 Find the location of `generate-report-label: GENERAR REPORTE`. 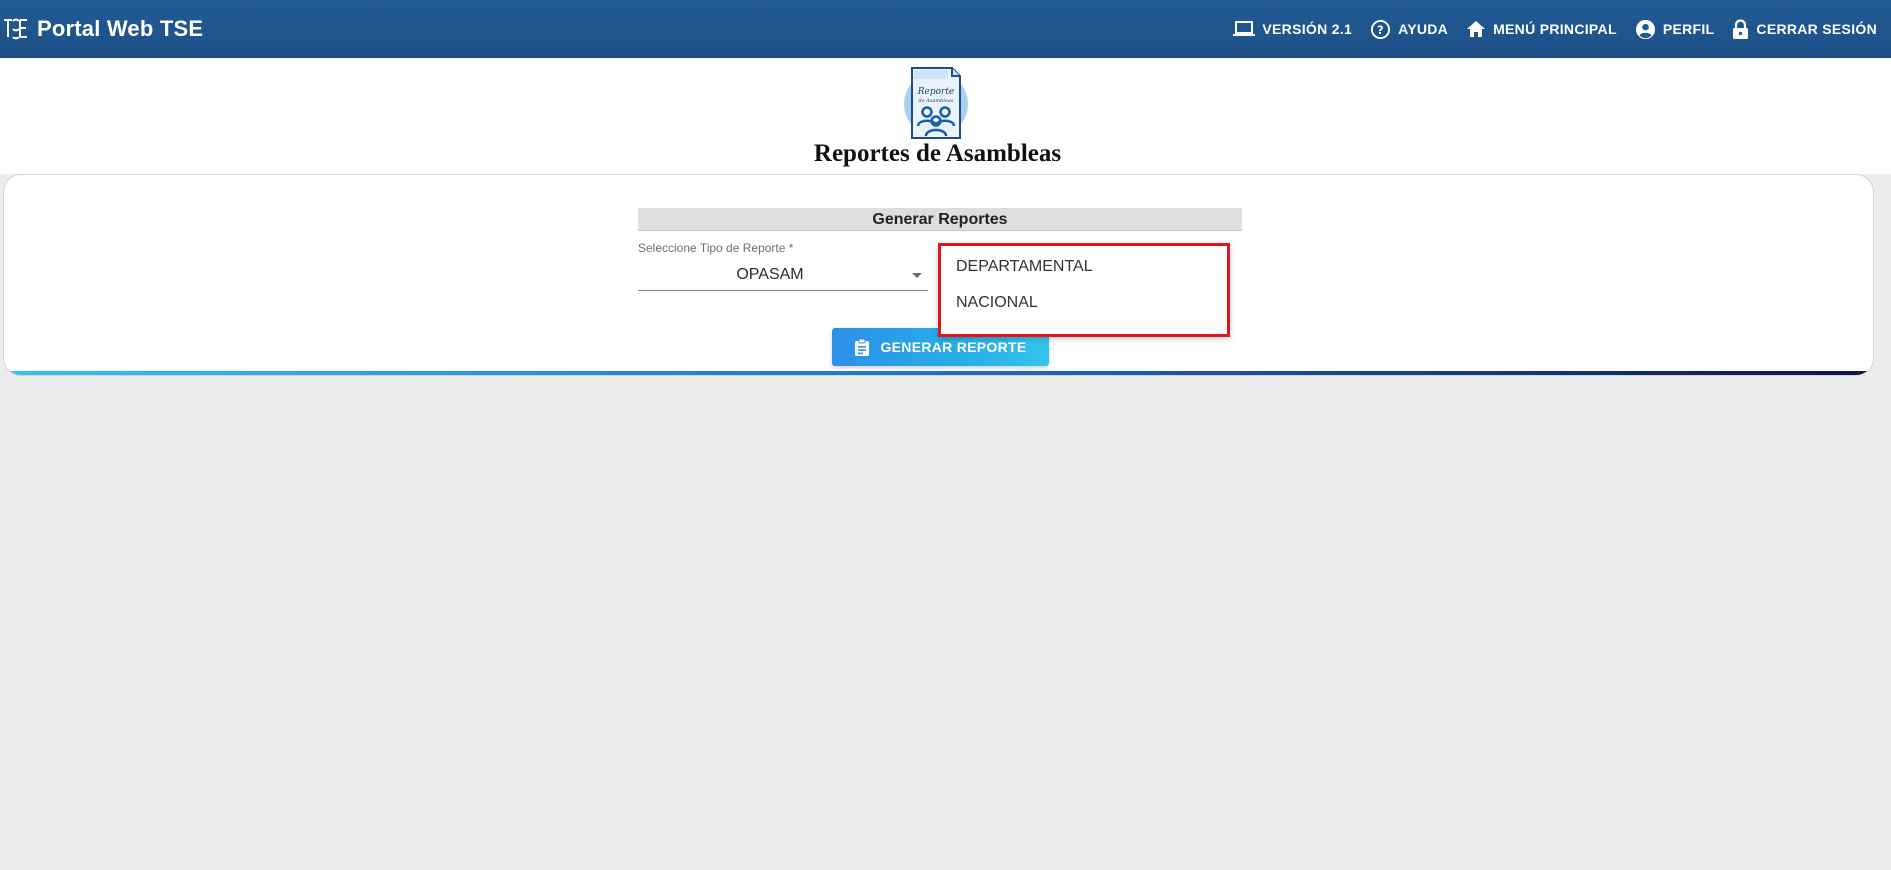

generate-report-label: GENERAR REPORTE is located at coordinates (953, 347).